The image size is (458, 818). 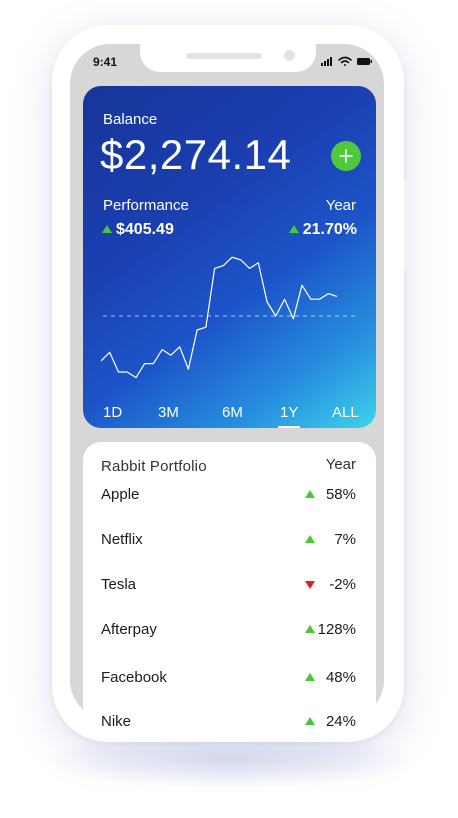 I want to click on portfolio-title: Rabbit Portfolio, so click(x=154, y=466).